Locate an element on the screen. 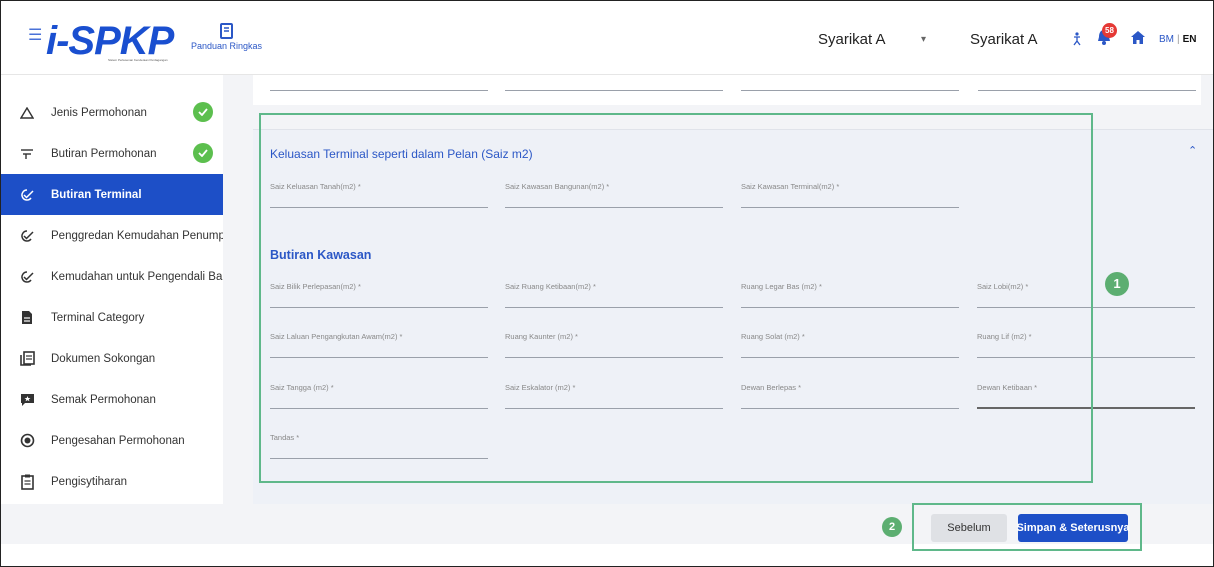 The width and height of the screenshot is (1214, 567). sidebar-item-dokumen-sokongan: Dokumen Sokongan is located at coordinates (112, 358).